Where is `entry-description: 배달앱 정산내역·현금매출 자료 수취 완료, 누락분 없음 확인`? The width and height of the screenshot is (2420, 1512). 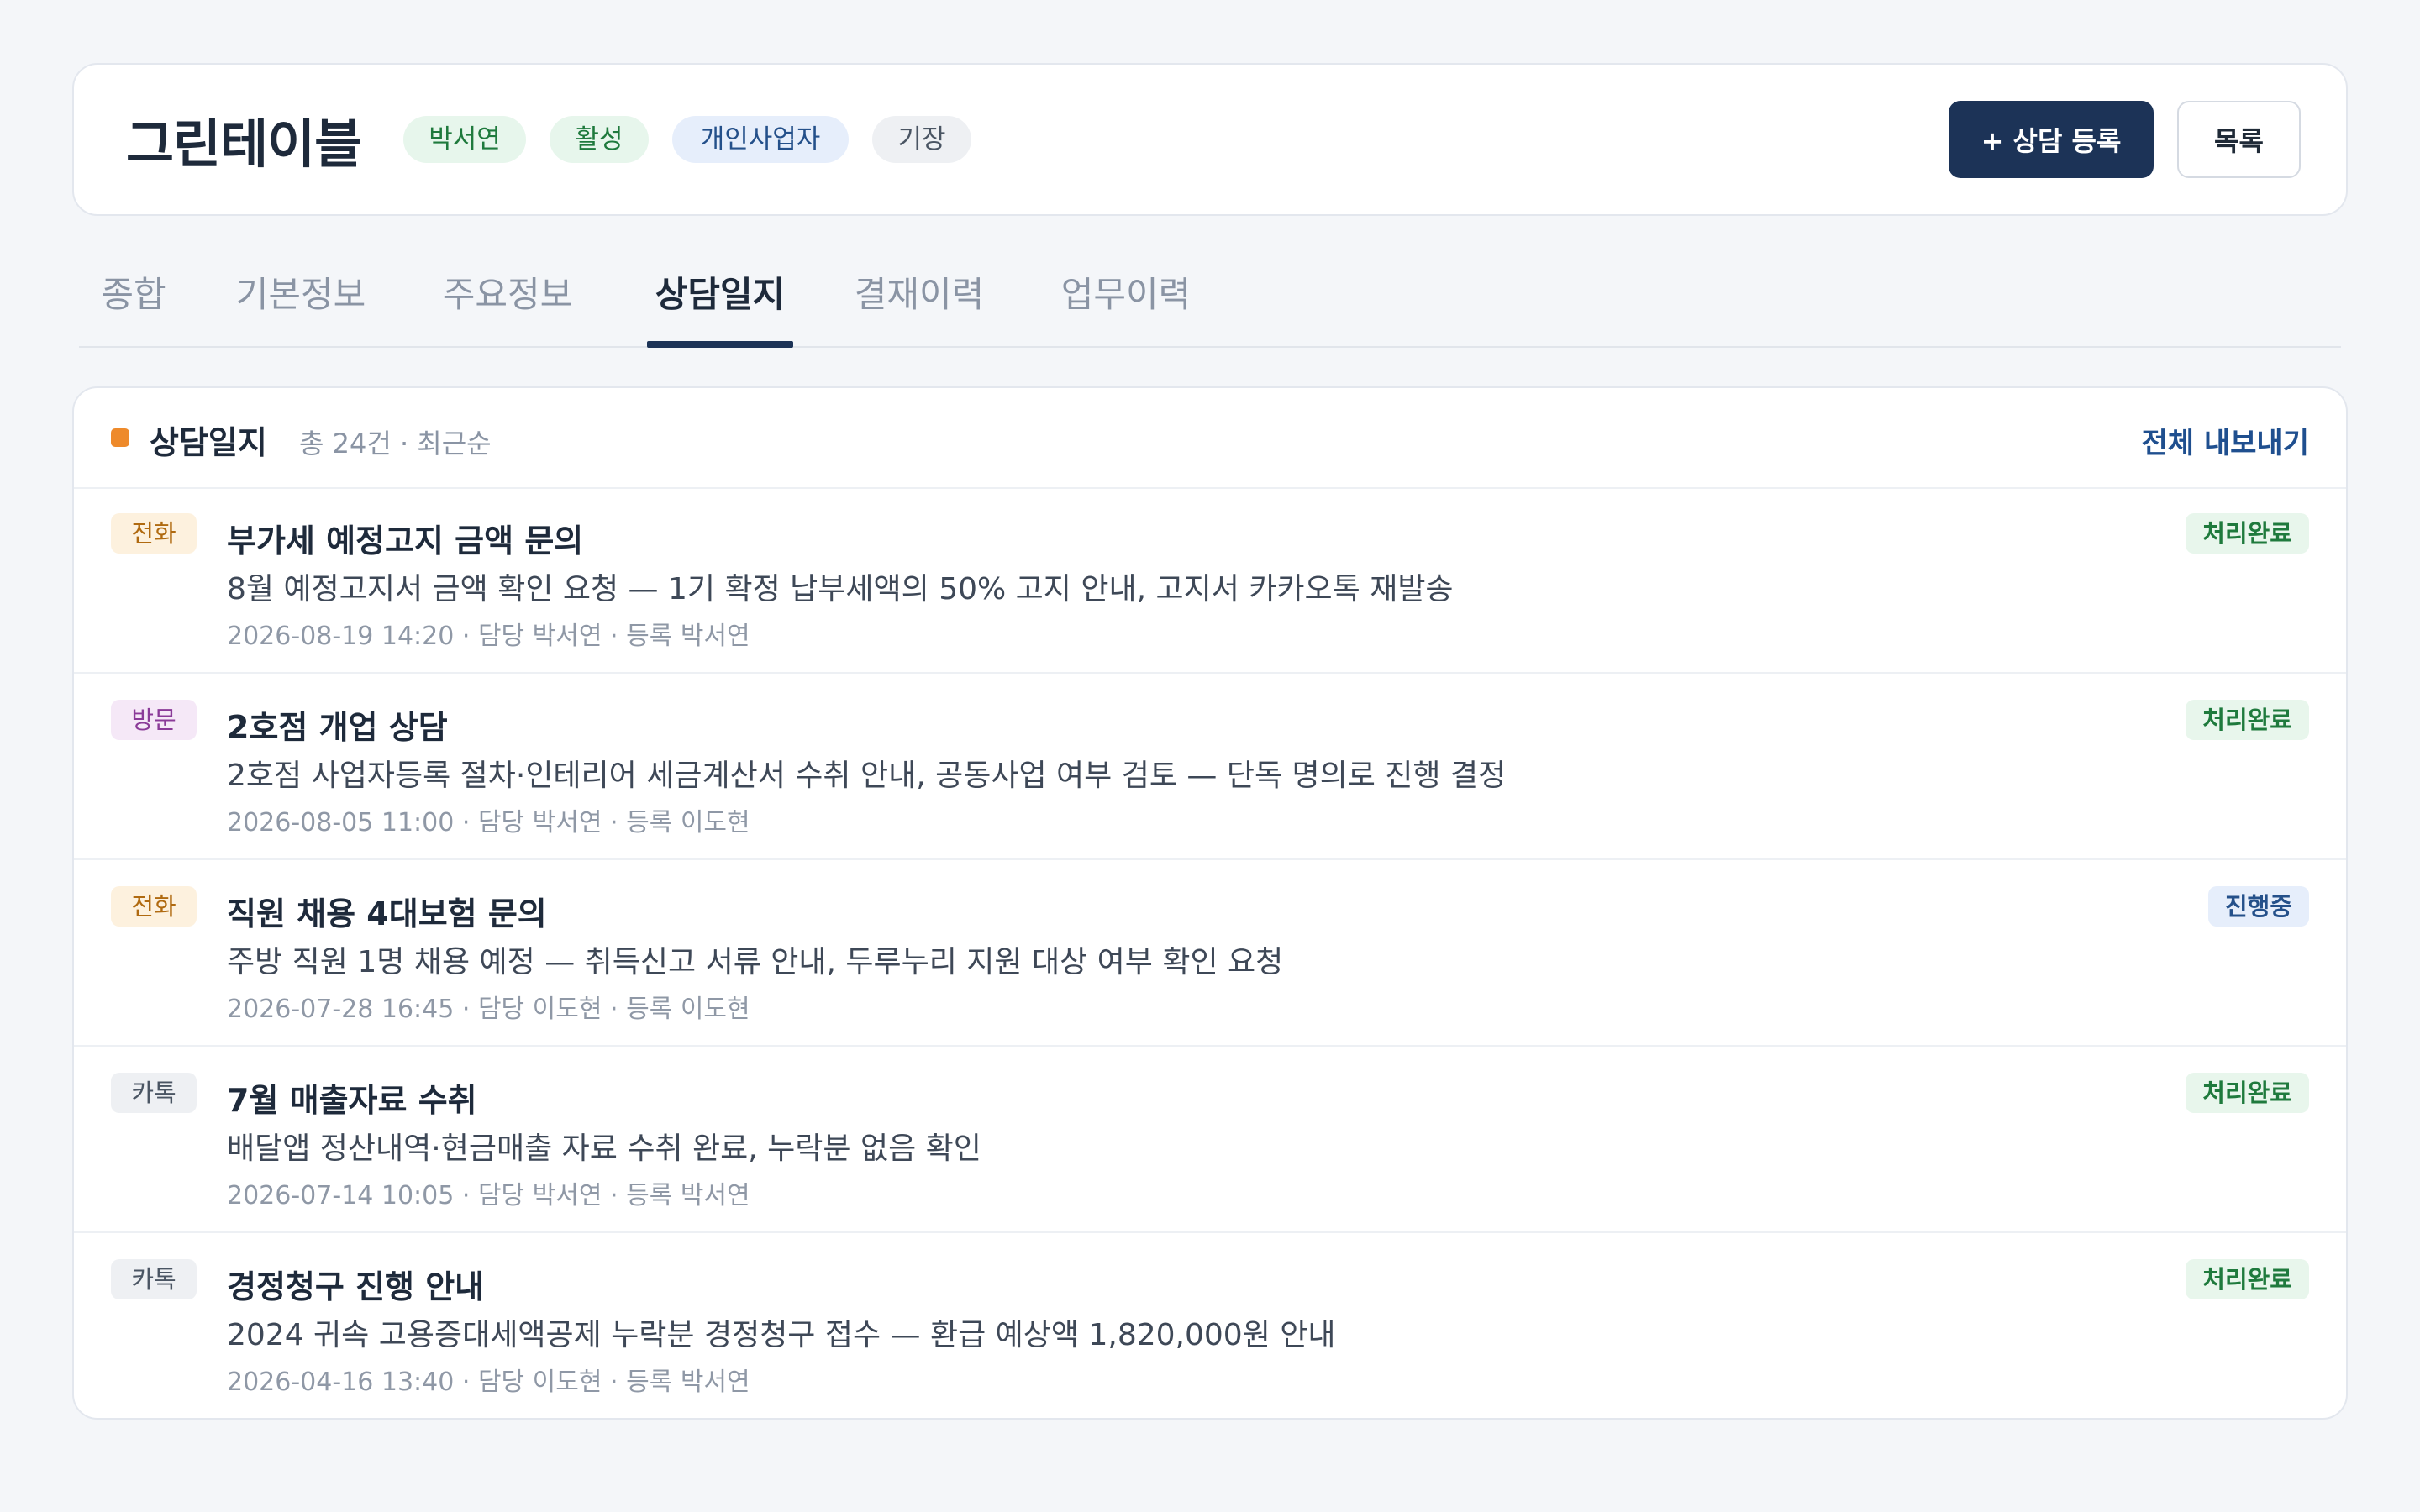
entry-description: 배달앱 정산내역·현금매출 자료 수취 완료, 누락분 없음 확인 is located at coordinates (604, 1148).